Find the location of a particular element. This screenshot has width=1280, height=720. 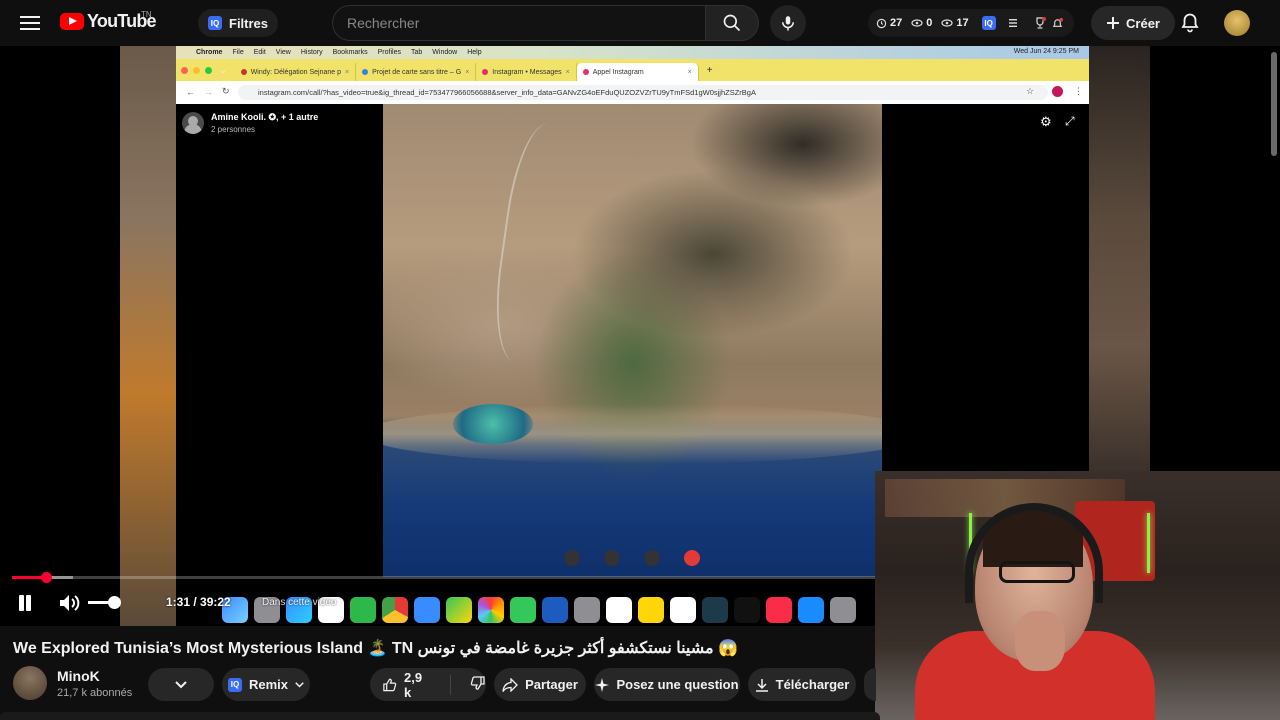

pause-button is located at coordinates (27, 603).